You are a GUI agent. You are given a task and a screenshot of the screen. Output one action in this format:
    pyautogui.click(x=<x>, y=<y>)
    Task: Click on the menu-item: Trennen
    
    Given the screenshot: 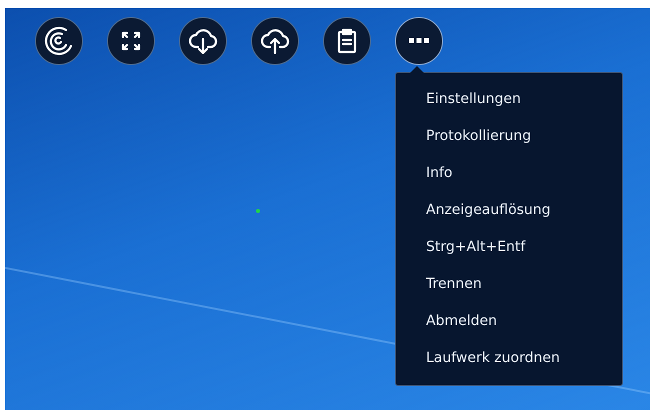 What is the action you would take?
    pyautogui.click(x=509, y=284)
    